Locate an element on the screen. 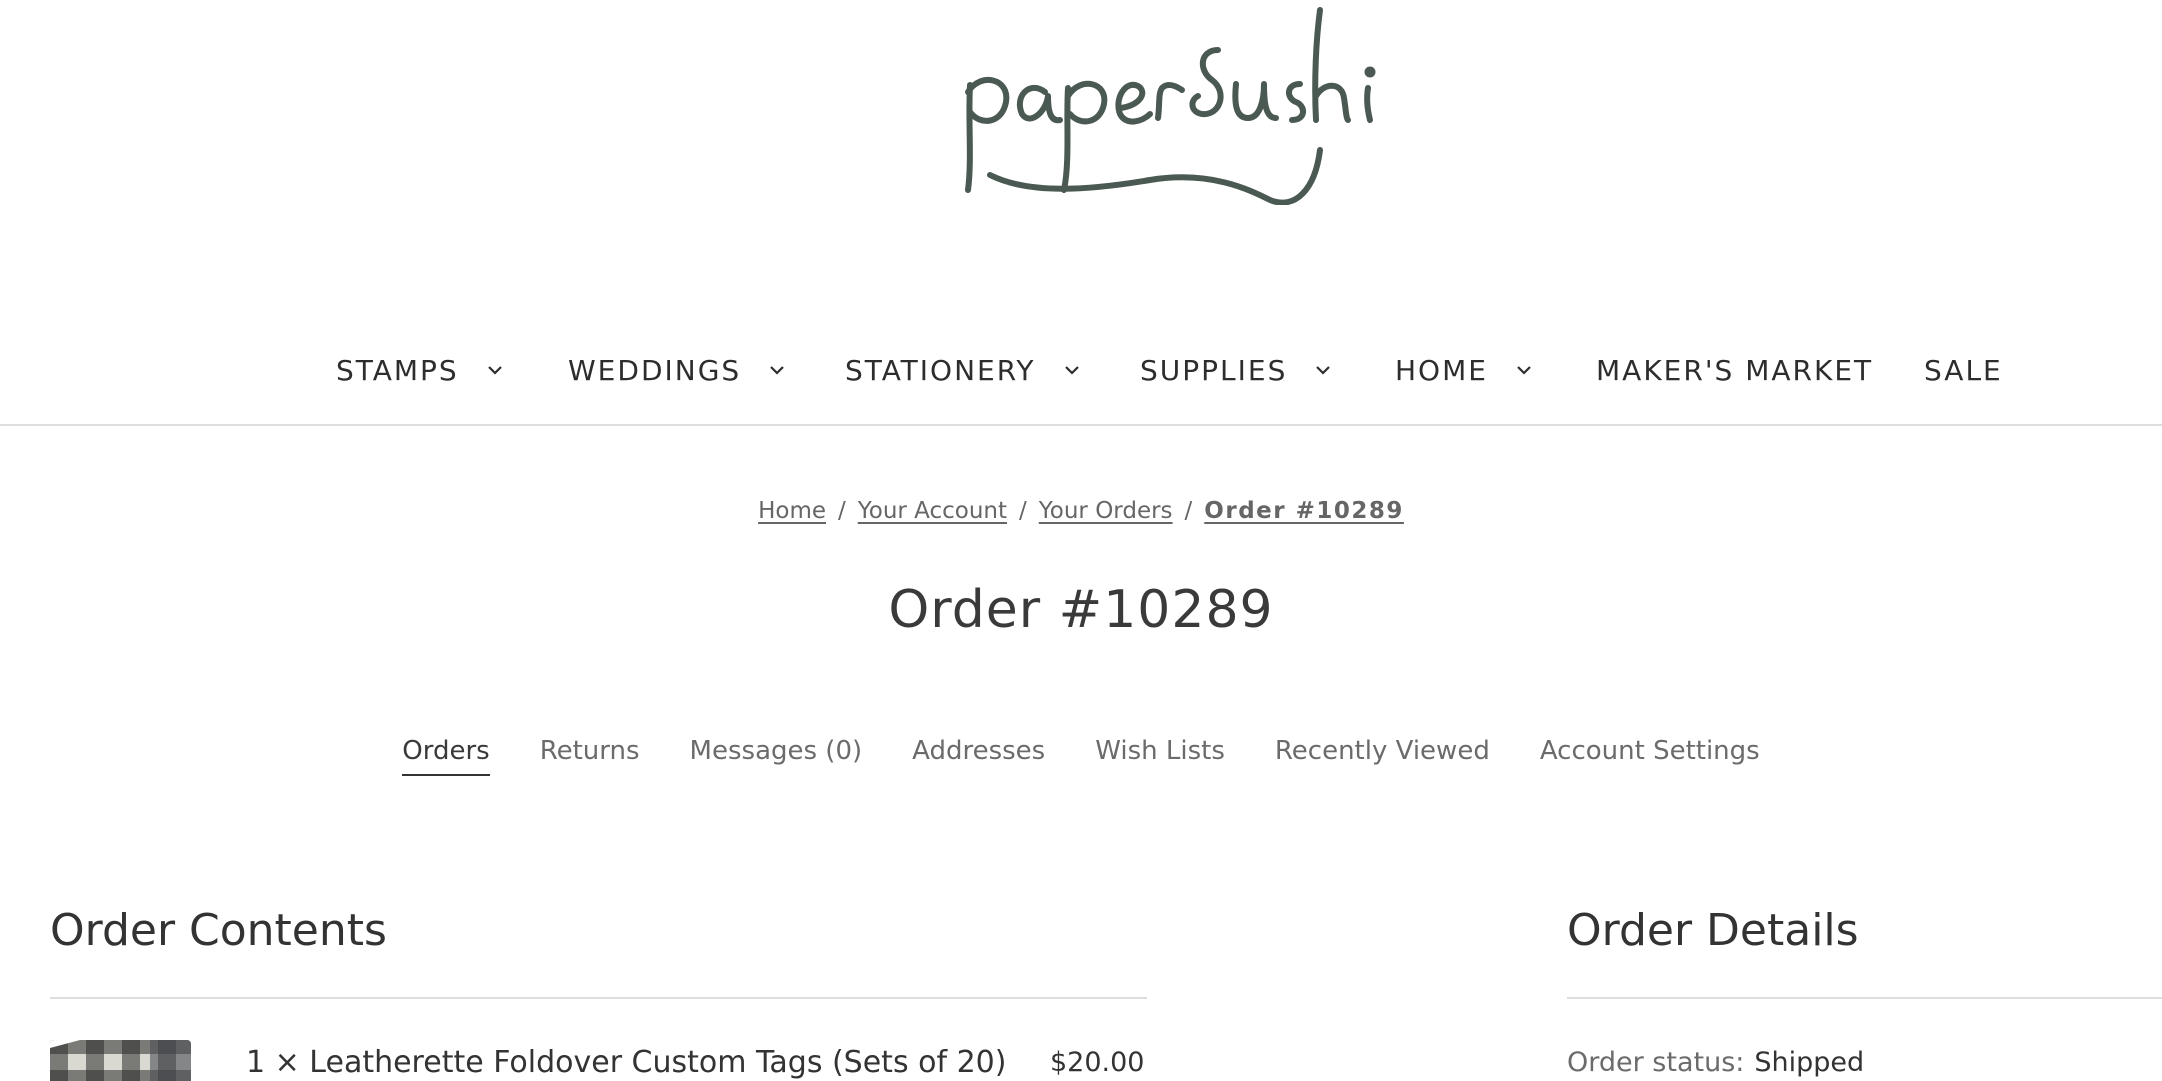 The width and height of the screenshot is (2162, 1081). tab-account-settings: Account Settings is located at coordinates (1650, 756).